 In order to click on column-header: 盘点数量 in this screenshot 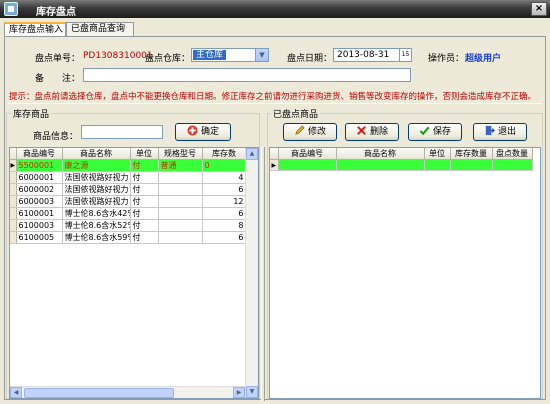, I will do `click(512, 154)`.